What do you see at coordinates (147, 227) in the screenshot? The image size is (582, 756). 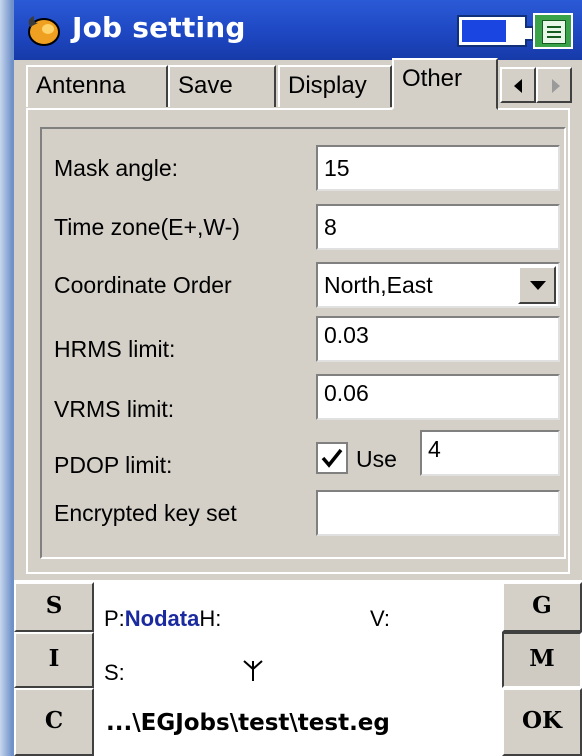 I see `time-zone-label: Time zone(E+,W-)` at bounding box center [147, 227].